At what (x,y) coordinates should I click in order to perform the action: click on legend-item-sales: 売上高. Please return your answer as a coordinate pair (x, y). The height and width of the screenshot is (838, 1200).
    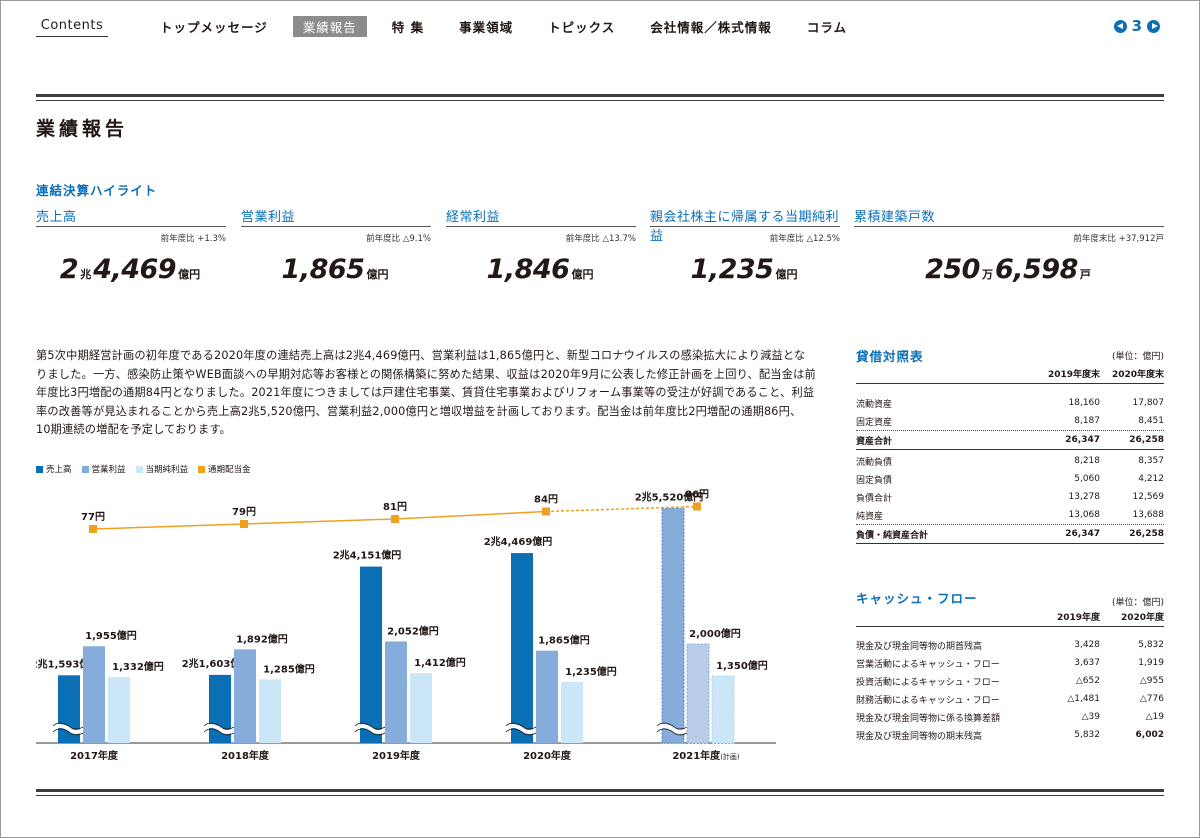
    Looking at the image, I should click on (54, 469).